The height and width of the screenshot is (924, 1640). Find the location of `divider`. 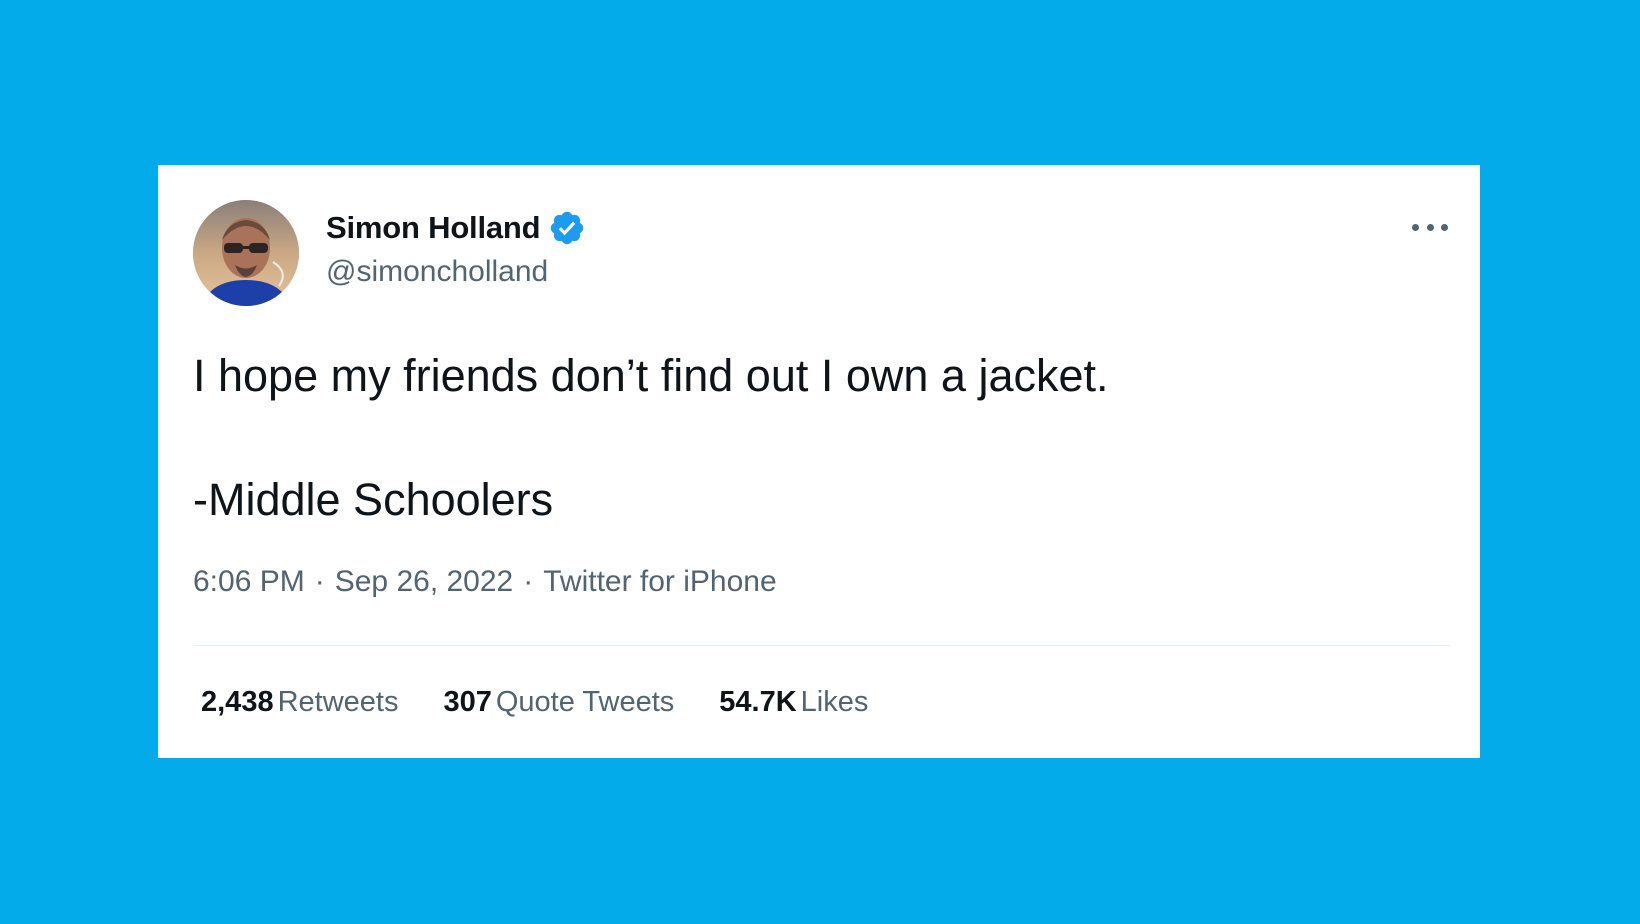

divider is located at coordinates (821, 645).